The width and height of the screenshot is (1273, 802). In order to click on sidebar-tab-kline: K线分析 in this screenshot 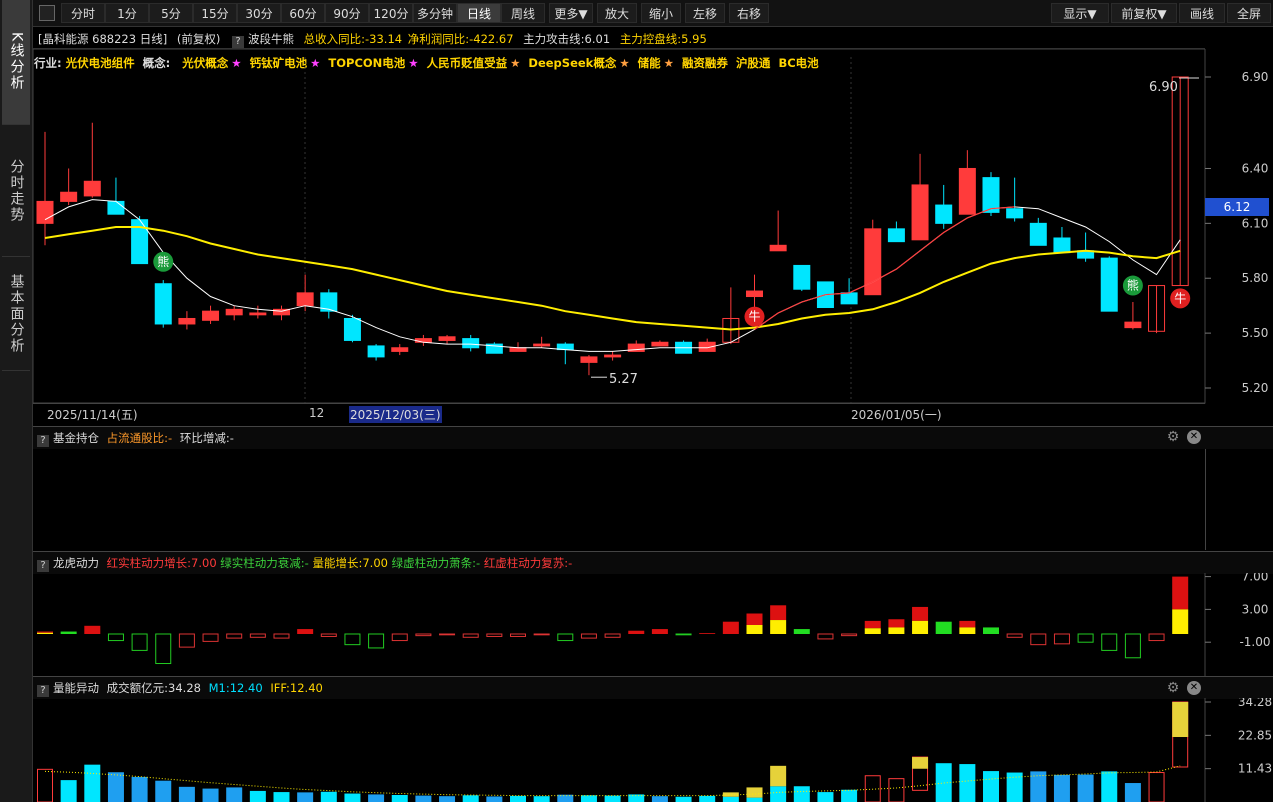, I will do `click(16, 62)`.